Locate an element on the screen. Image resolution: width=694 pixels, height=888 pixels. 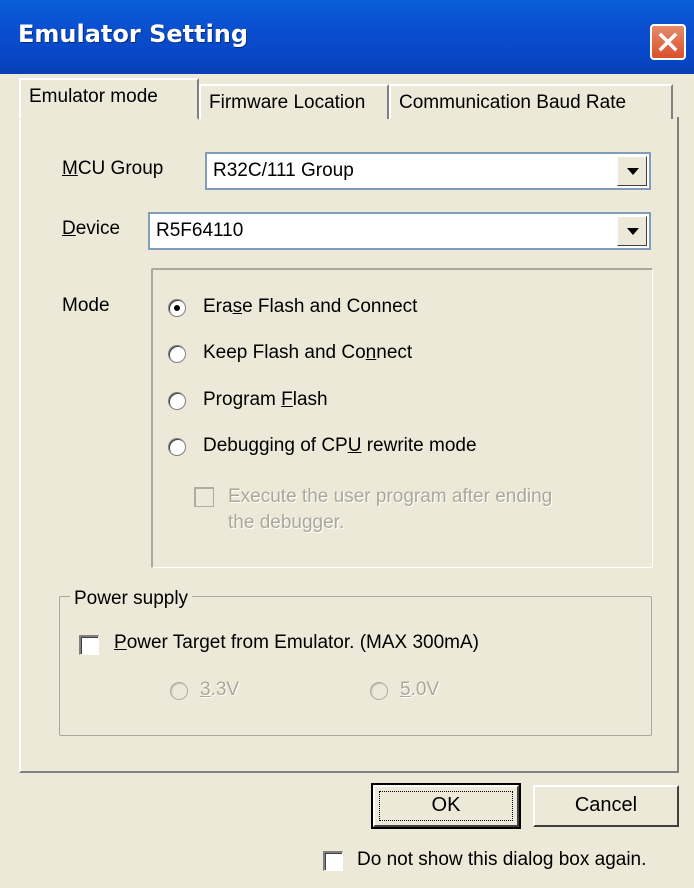
device-select: R5F64110 is located at coordinates (399, 231).